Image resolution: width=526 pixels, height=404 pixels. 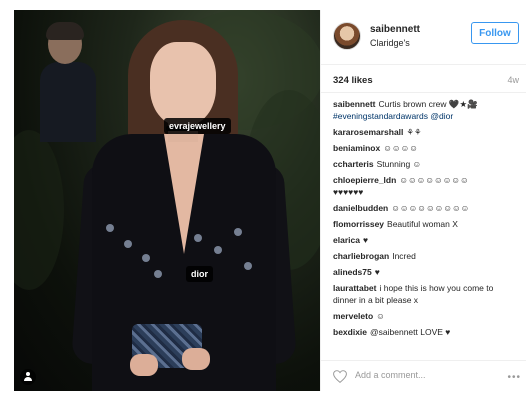 What do you see at coordinates (376, 300) in the screenshot?
I see `comment-text: dinner in a bit please x` at bounding box center [376, 300].